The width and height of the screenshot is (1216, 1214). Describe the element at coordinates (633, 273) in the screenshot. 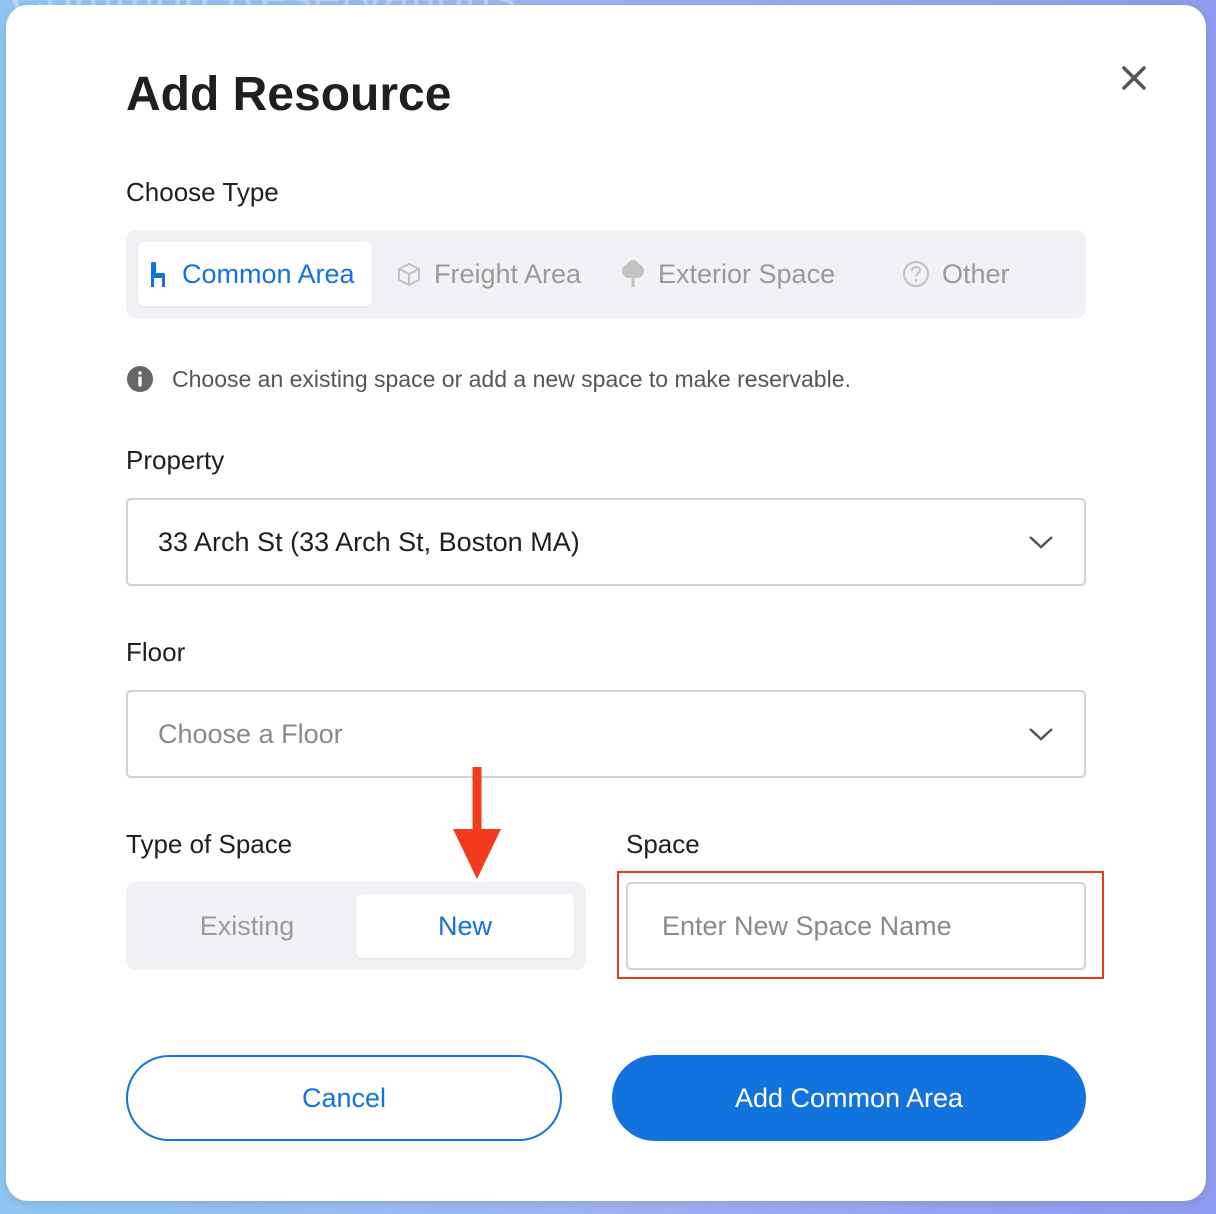

I see `tree-icon` at that location.